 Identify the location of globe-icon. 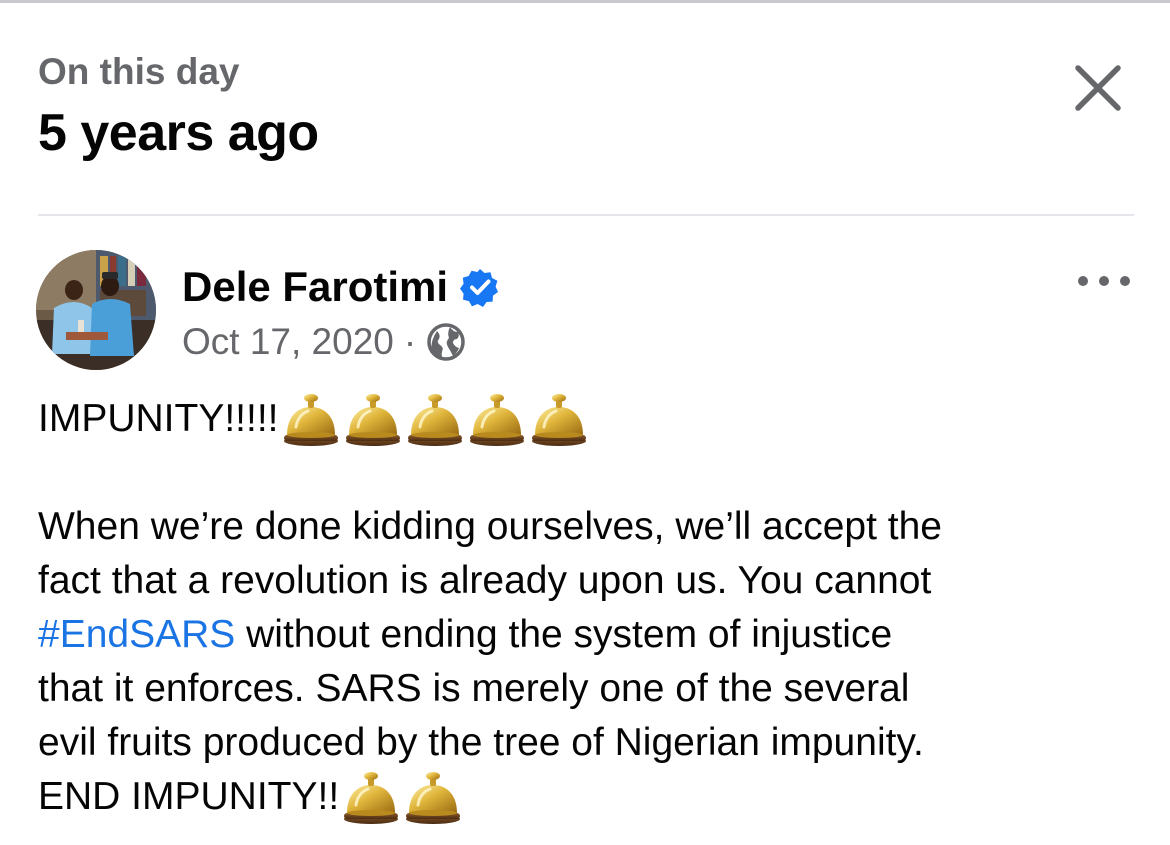
(446, 342).